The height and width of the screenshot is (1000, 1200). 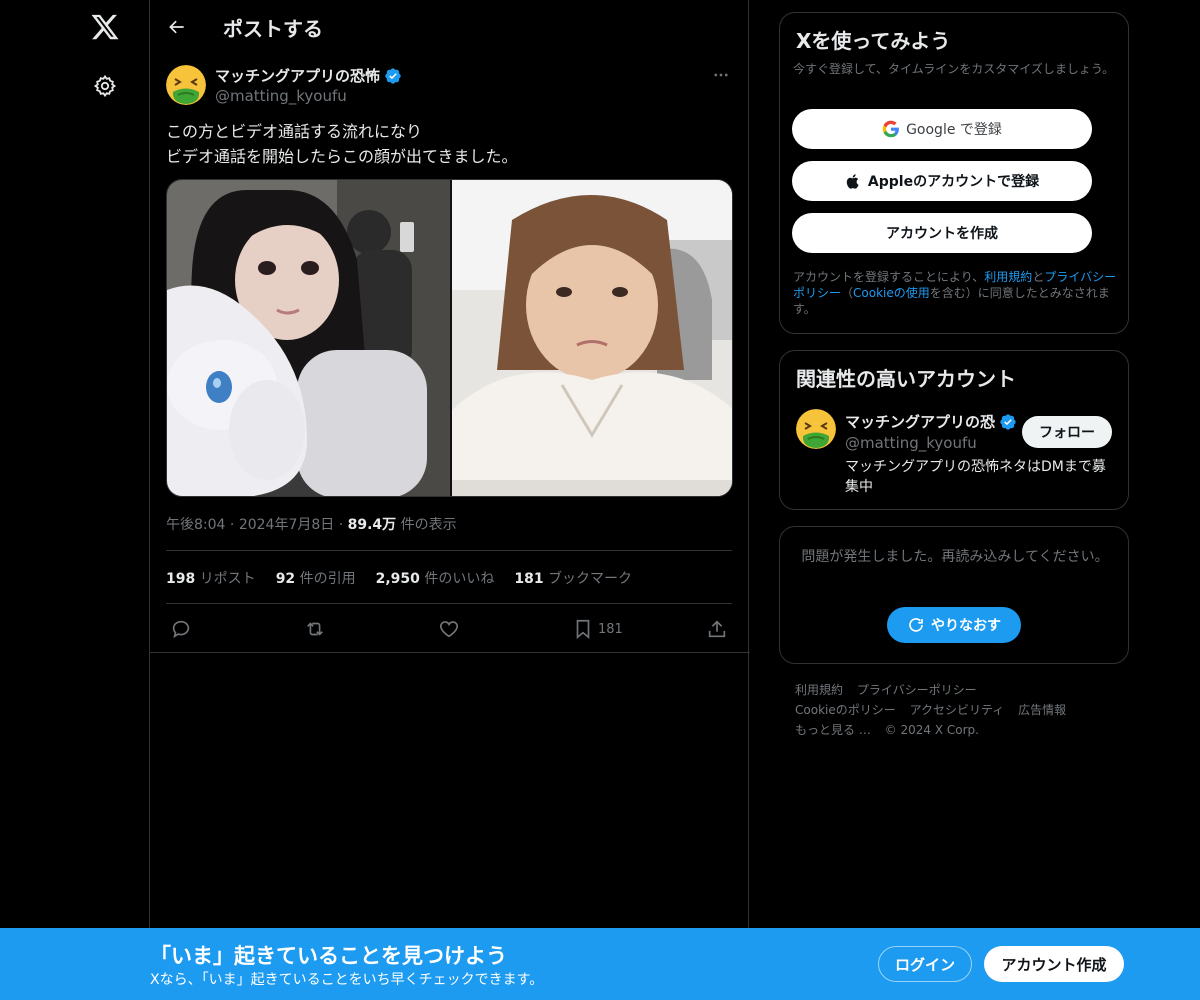 I want to click on author-handle: @matting_kyoufu, so click(x=281, y=96).